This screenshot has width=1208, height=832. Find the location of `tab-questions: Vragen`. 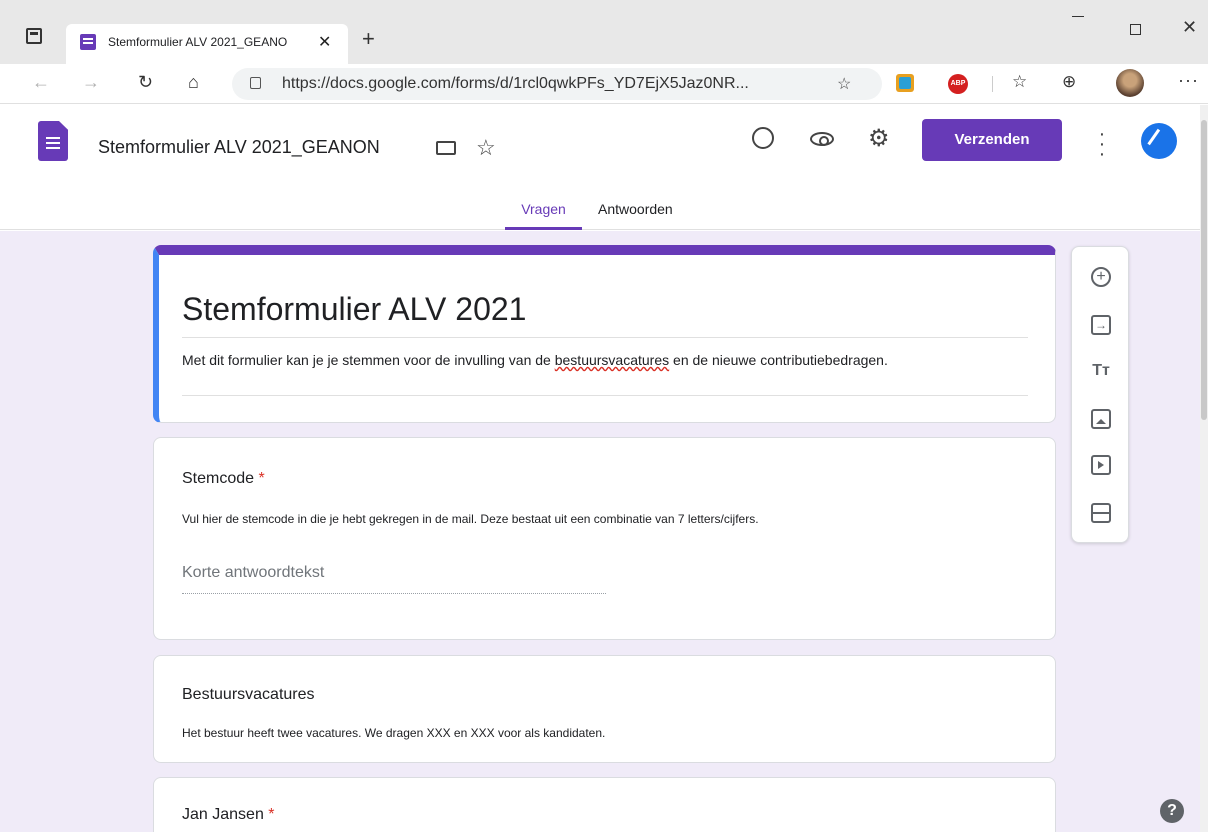

tab-questions: Vragen is located at coordinates (543, 213).